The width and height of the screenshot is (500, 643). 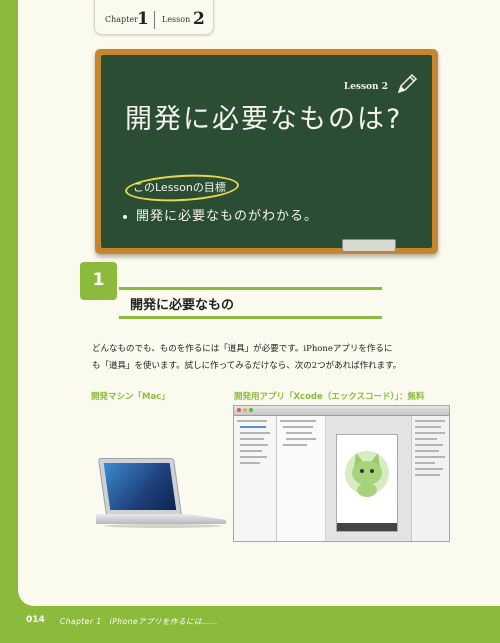 I want to click on macbook-image, so click(x=161, y=495).